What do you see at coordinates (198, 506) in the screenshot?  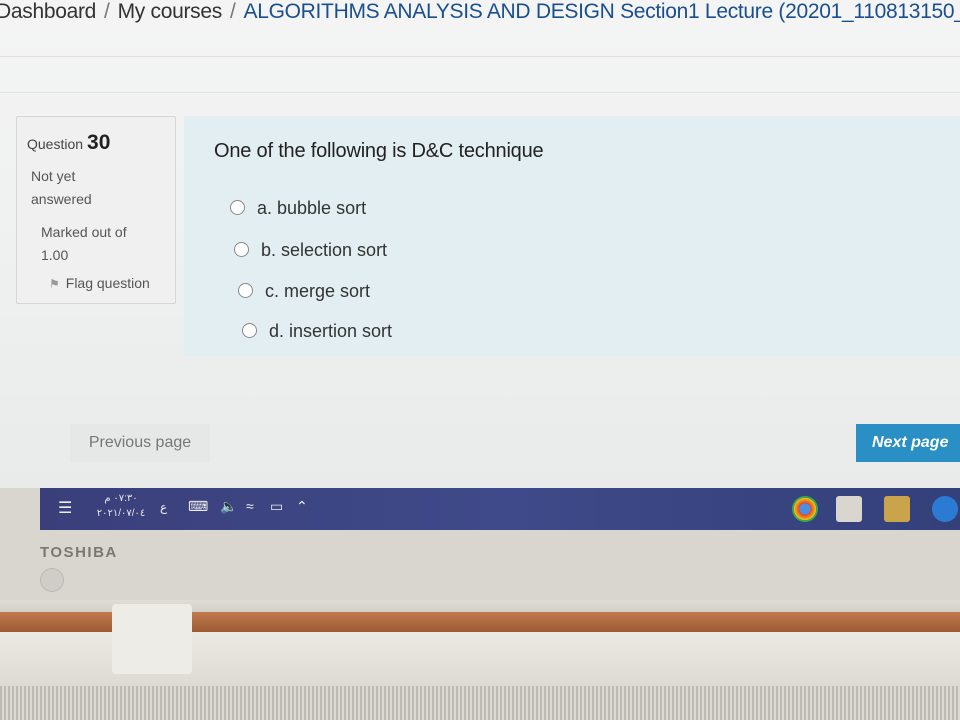 I see `keyboard-icon: ⌨` at bounding box center [198, 506].